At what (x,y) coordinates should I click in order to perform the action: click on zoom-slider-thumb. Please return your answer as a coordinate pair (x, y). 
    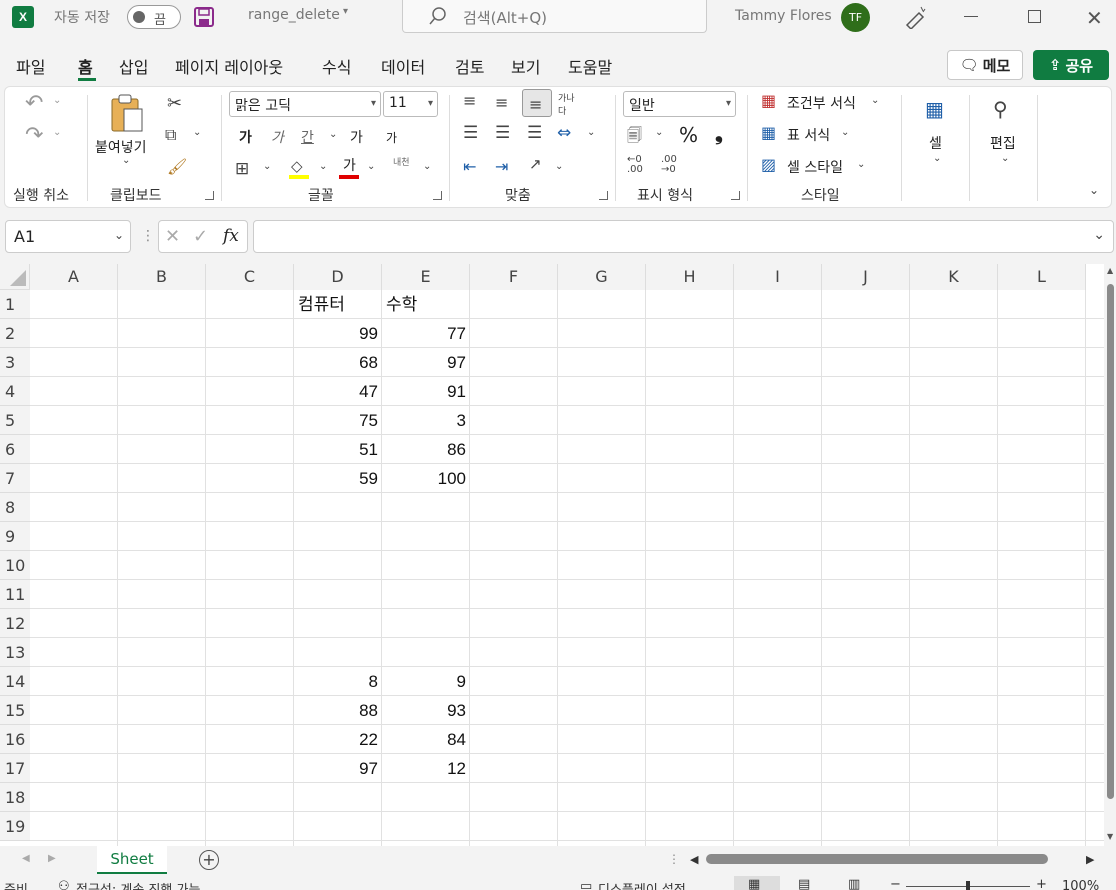
    Looking at the image, I should click on (968, 885).